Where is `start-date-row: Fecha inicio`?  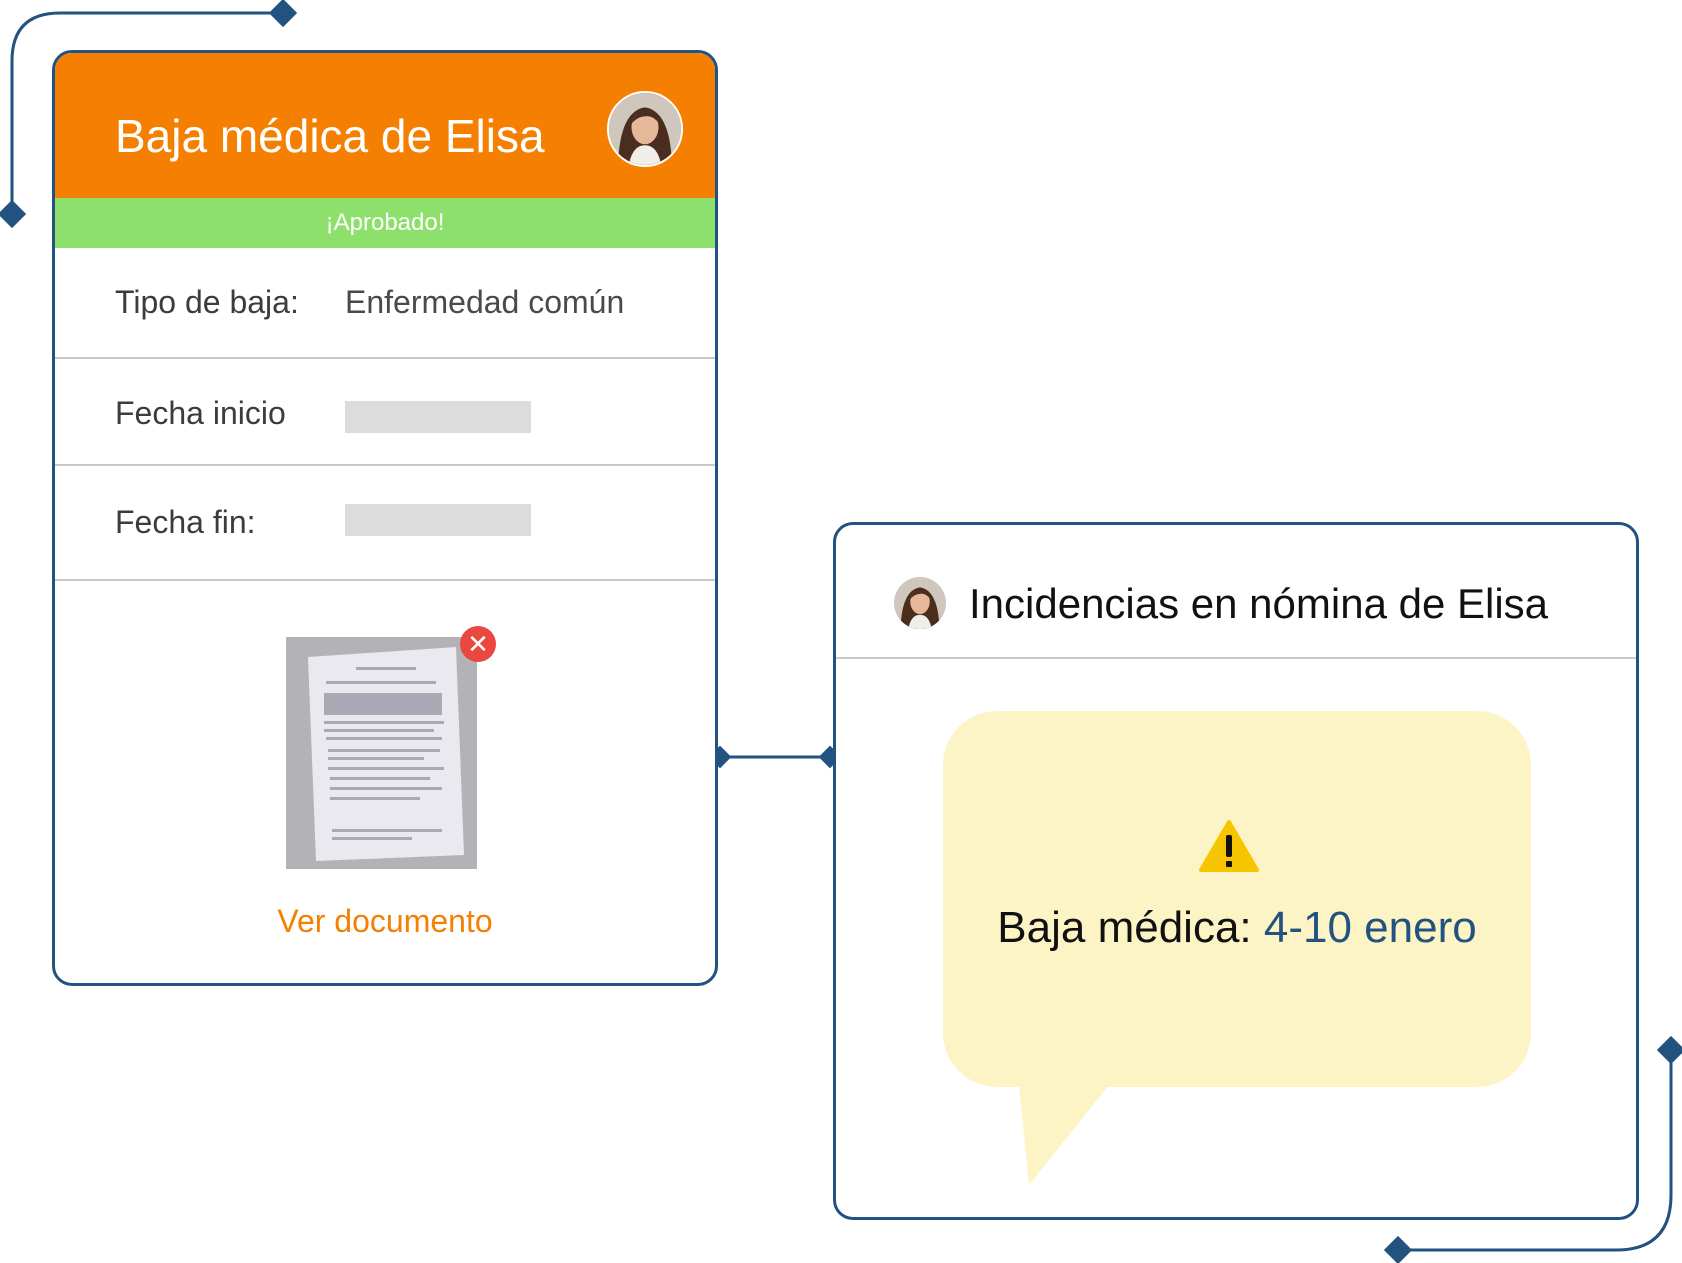 start-date-row: Fecha inicio is located at coordinates (385, 412).